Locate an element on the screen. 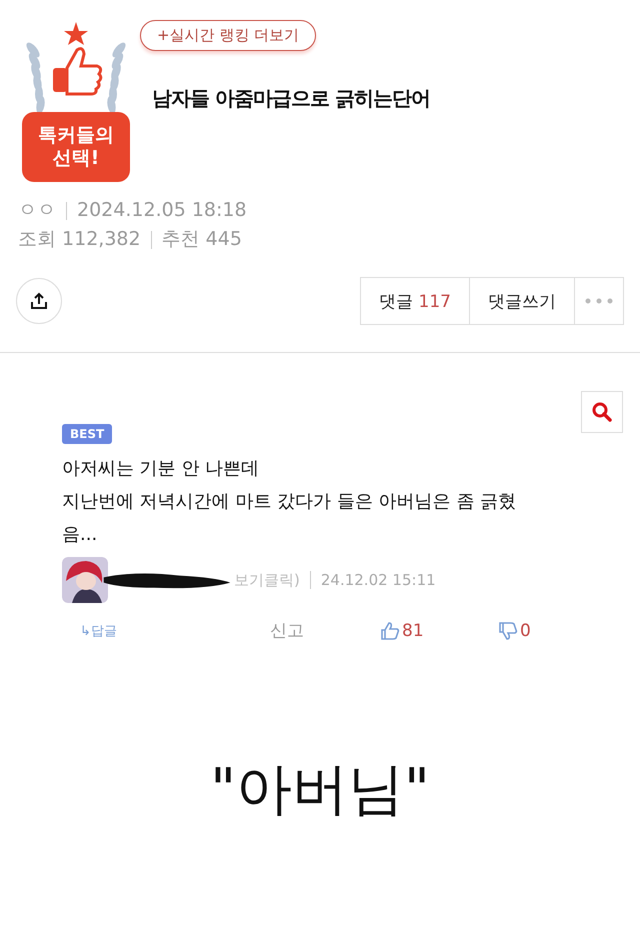 The image size is (640, 928). comment-date: 24.12.02 15:11 is located at coordinates (378, 580).